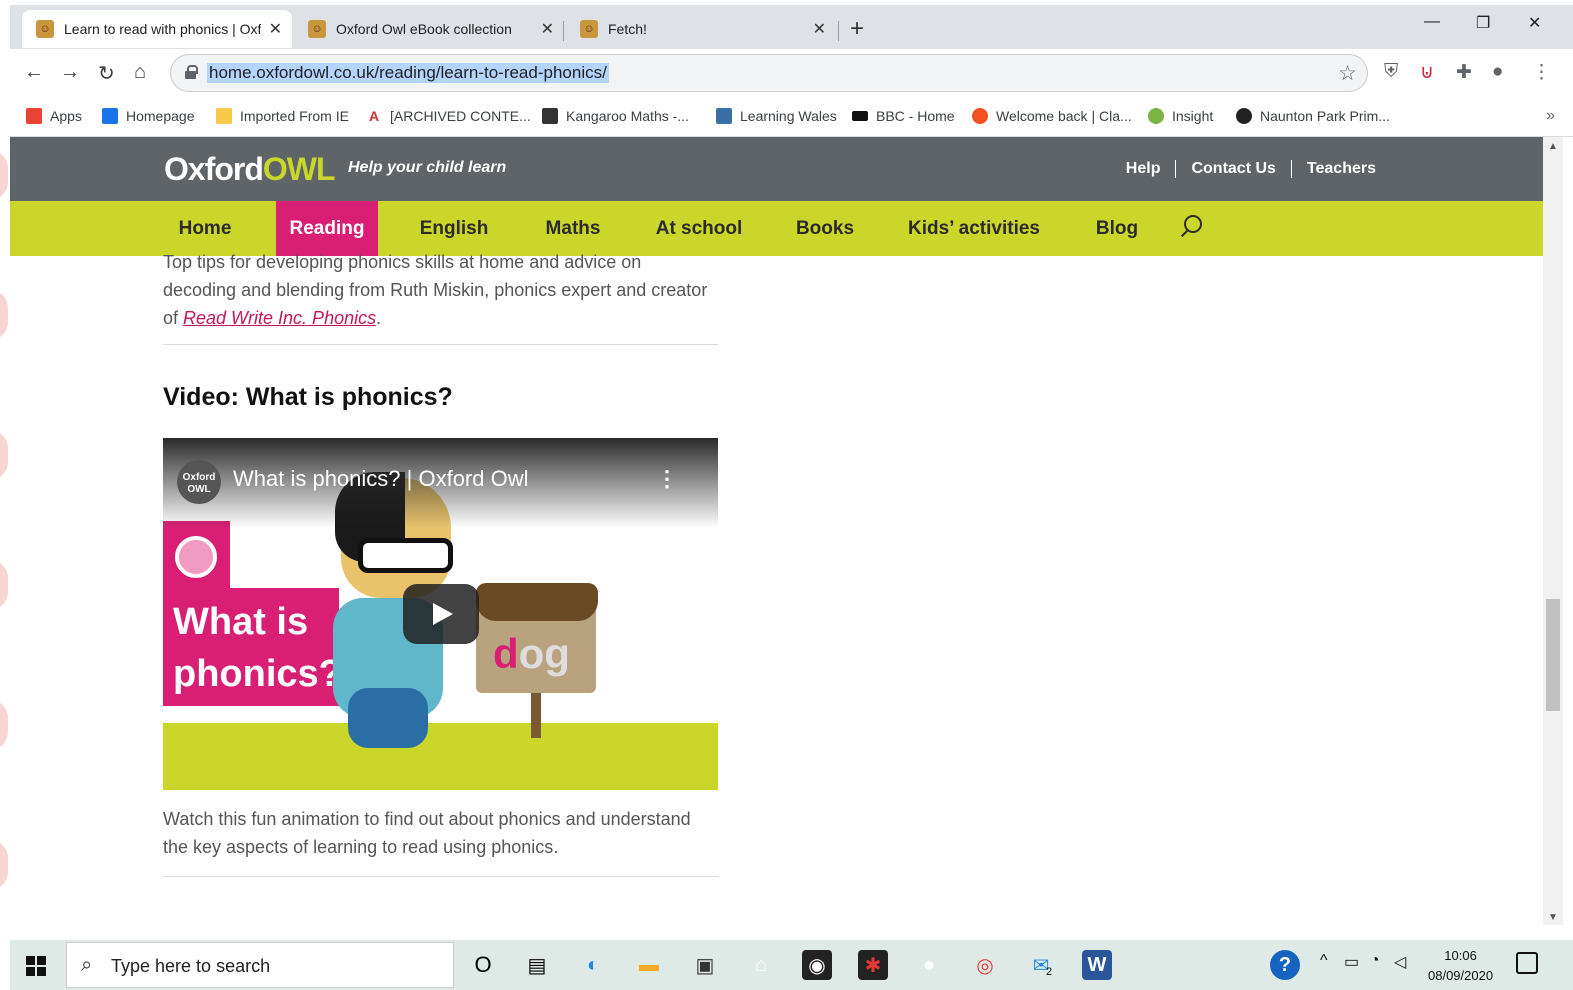  Describe the element at coordinates (483, 965) in the screenshot. I see `cortana-icon: O` at that location.